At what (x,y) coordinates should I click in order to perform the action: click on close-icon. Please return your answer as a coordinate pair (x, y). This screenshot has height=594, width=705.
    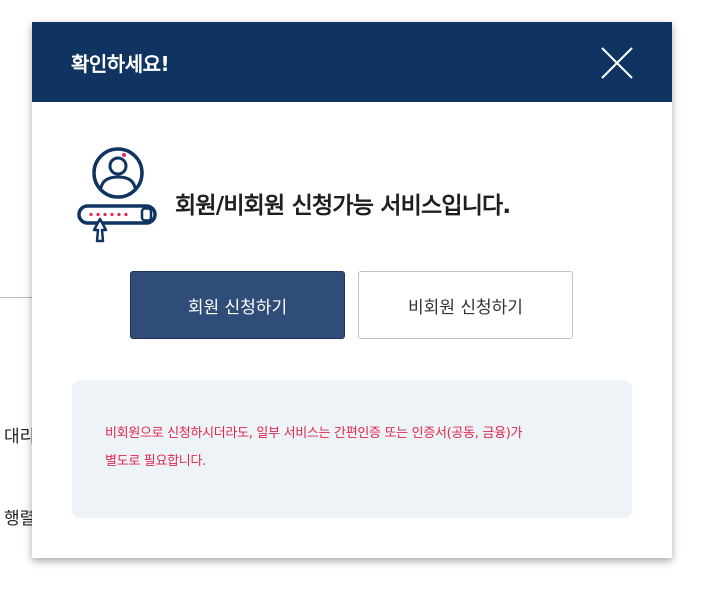
    Looking at the image, I should click on (617, 63).